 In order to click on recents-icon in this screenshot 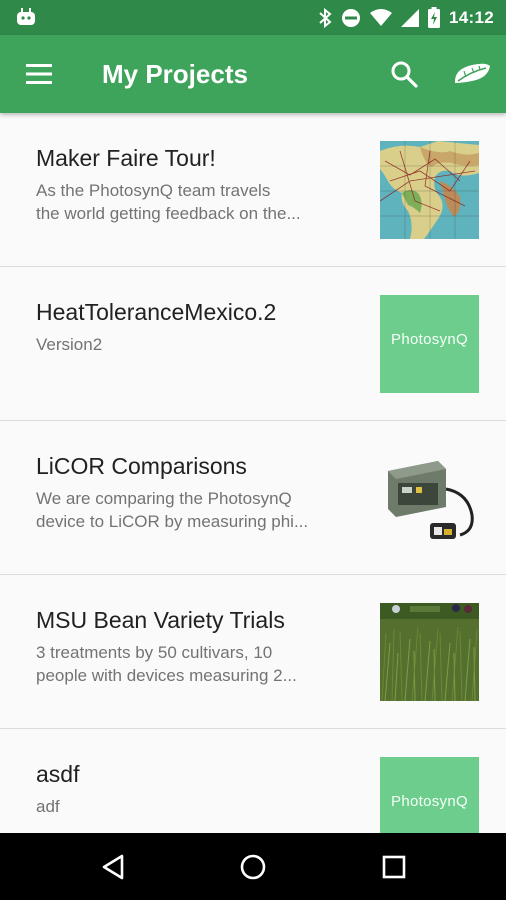, I will do `click(394, 867)`.